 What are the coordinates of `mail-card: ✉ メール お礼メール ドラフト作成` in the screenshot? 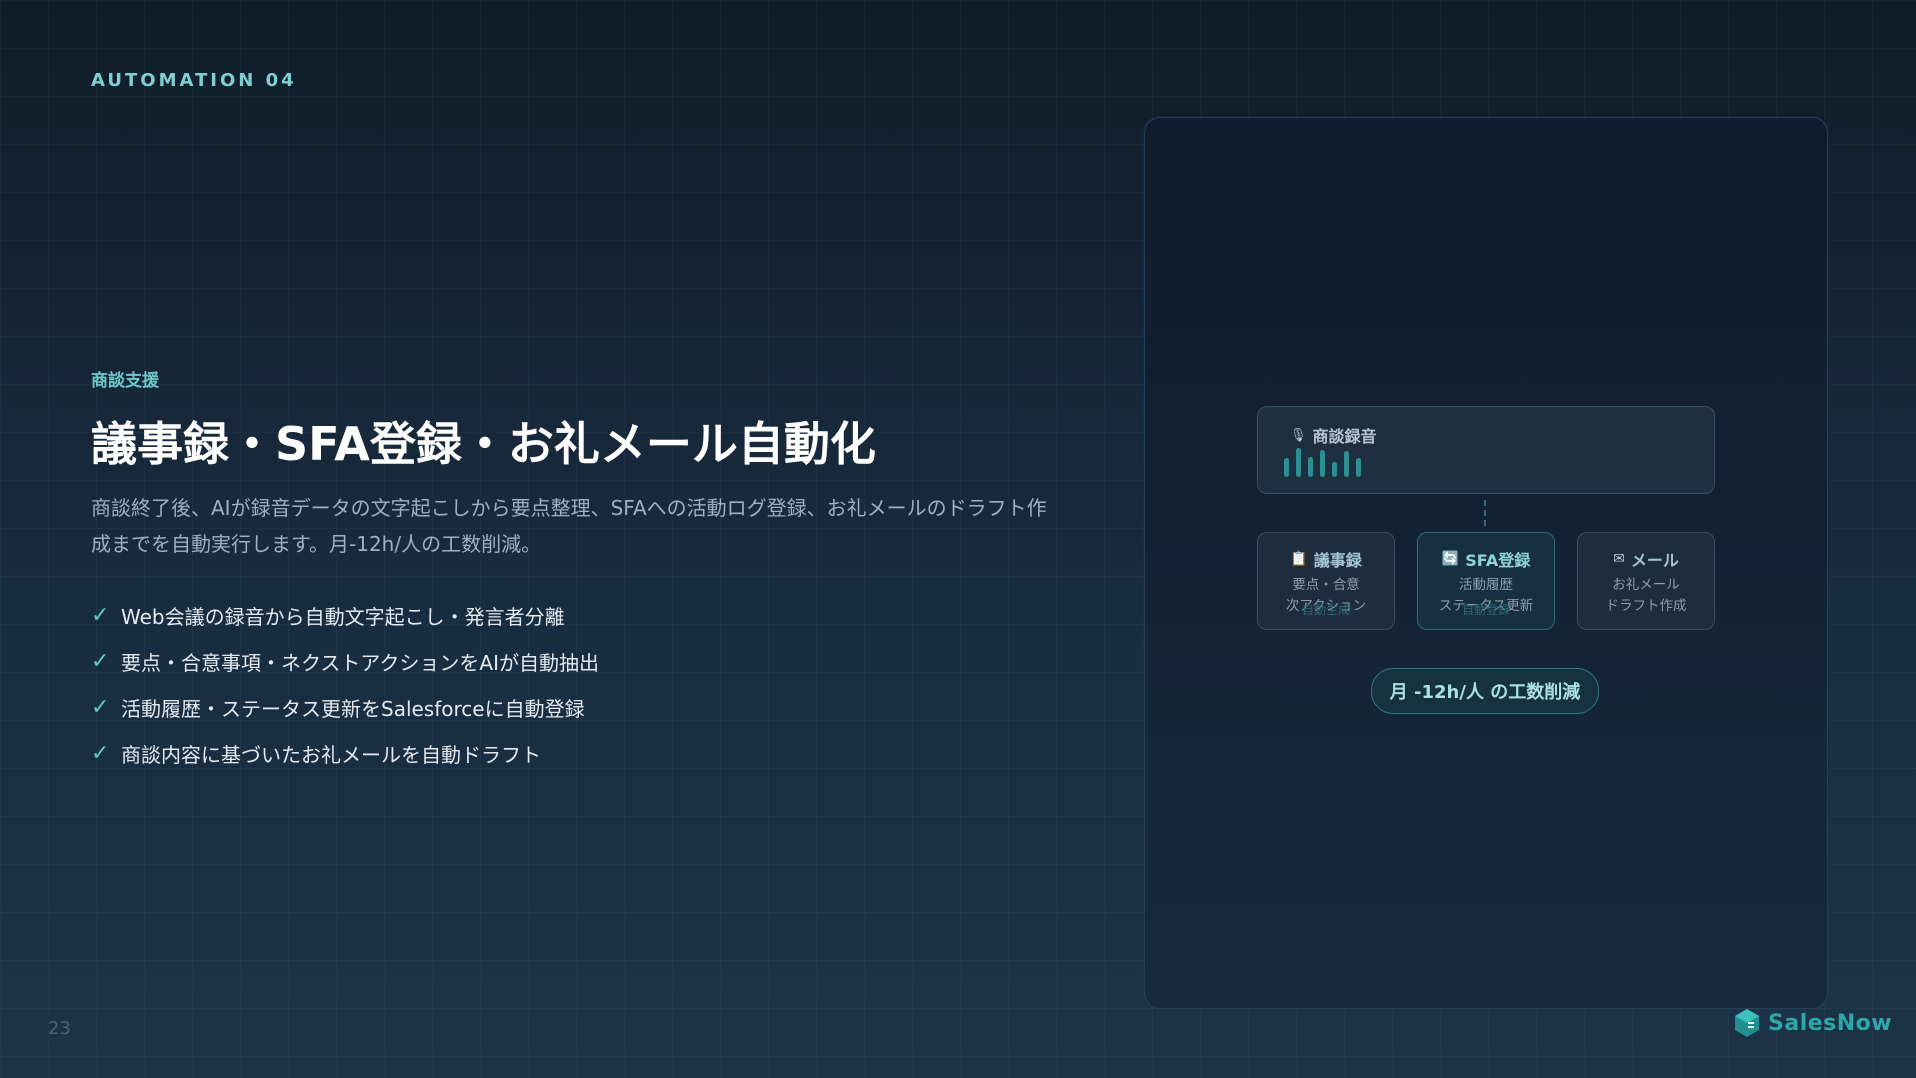 It's located at (1646, 581).